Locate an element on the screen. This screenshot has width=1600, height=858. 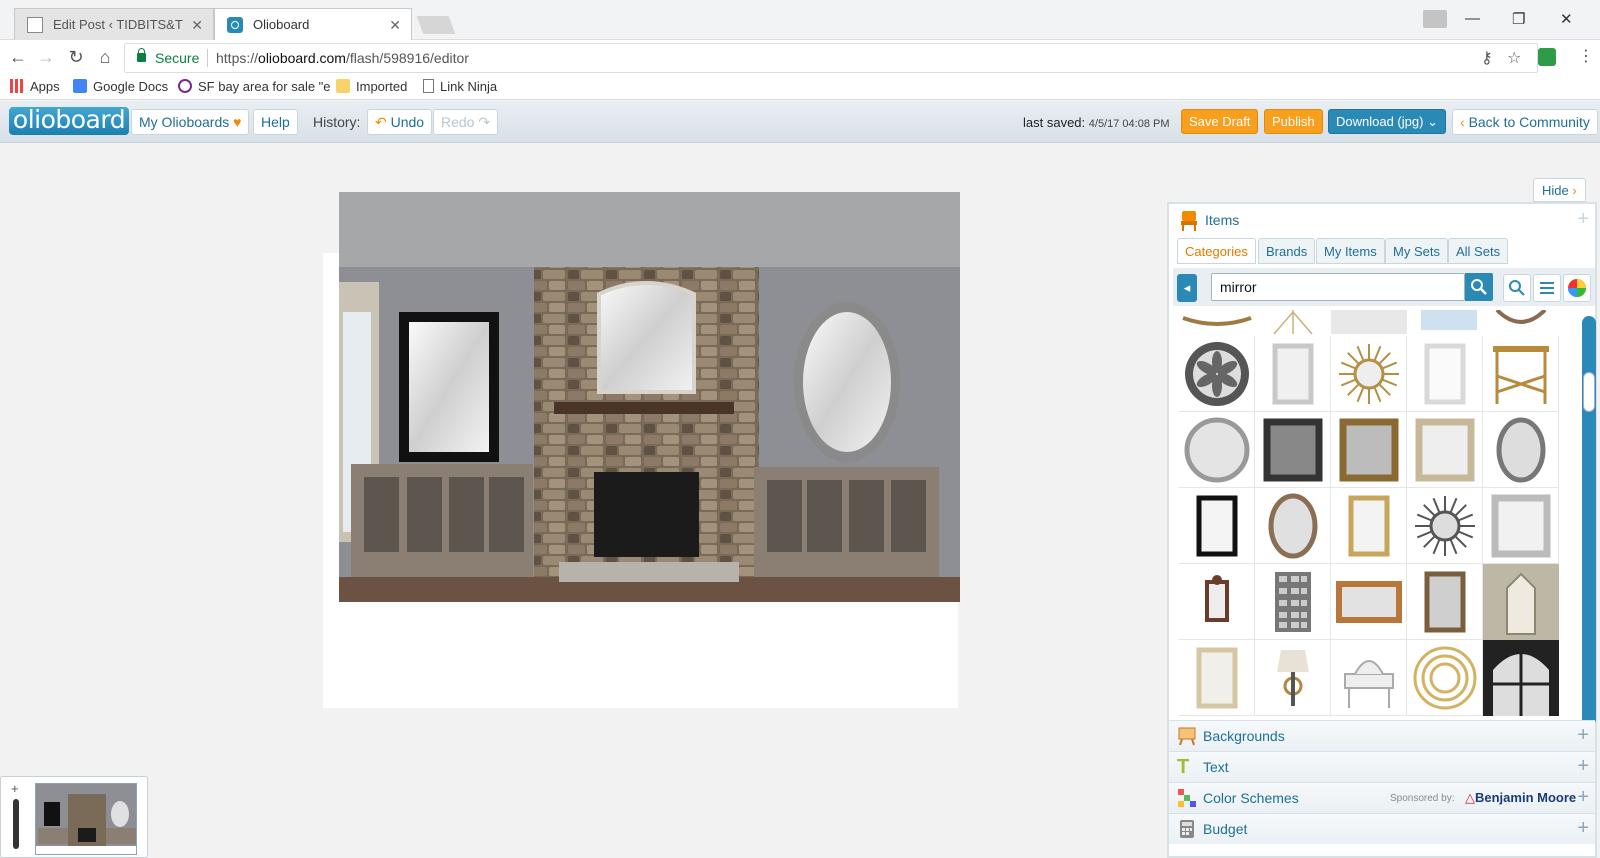
reload-icon: ↻ is located at coordinates (76, 57).